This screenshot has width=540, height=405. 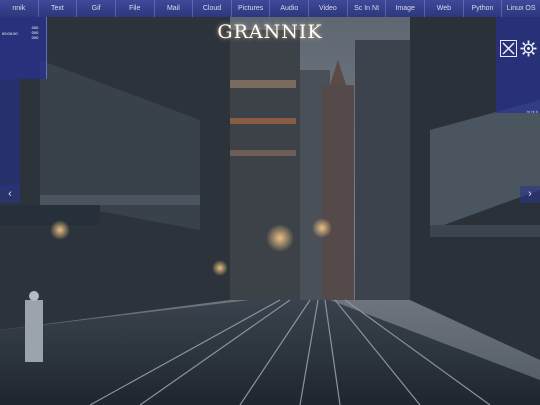 I want to click on settings-gear-glyph, so click(x=528, y=48).